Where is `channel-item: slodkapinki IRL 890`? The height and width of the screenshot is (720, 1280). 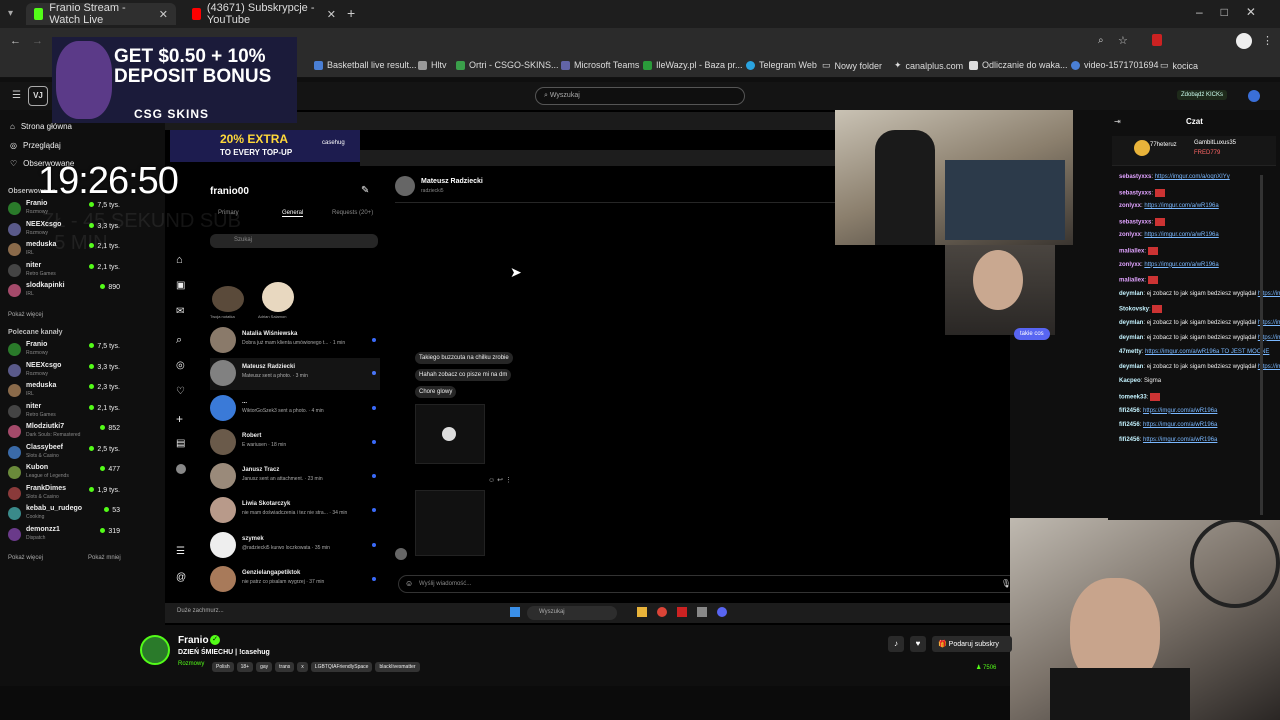 channel-item: slodkapinki IRL 890 is located at coordinates (64, 292).